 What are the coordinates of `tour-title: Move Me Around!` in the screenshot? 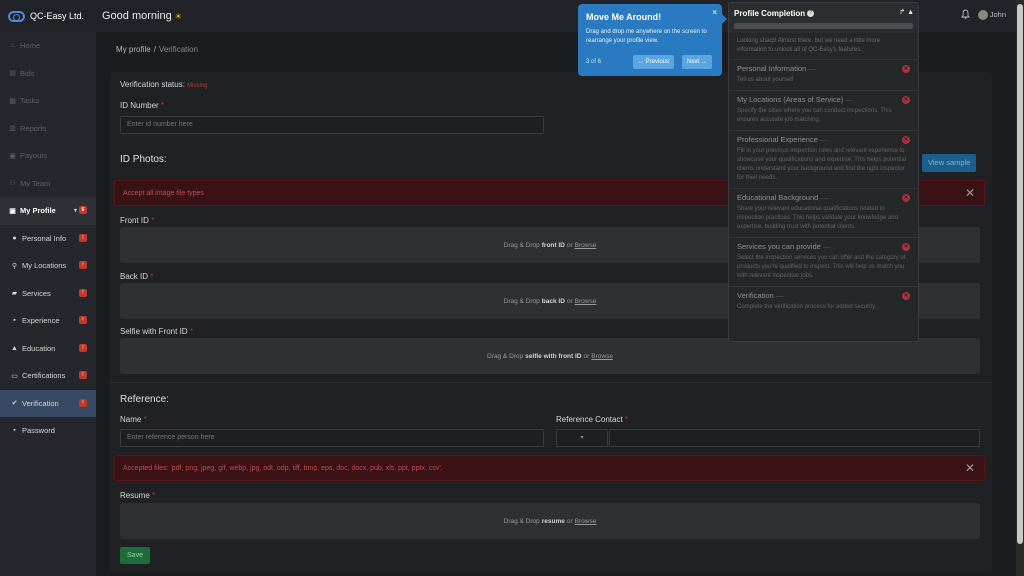 It's located at (624, 17).